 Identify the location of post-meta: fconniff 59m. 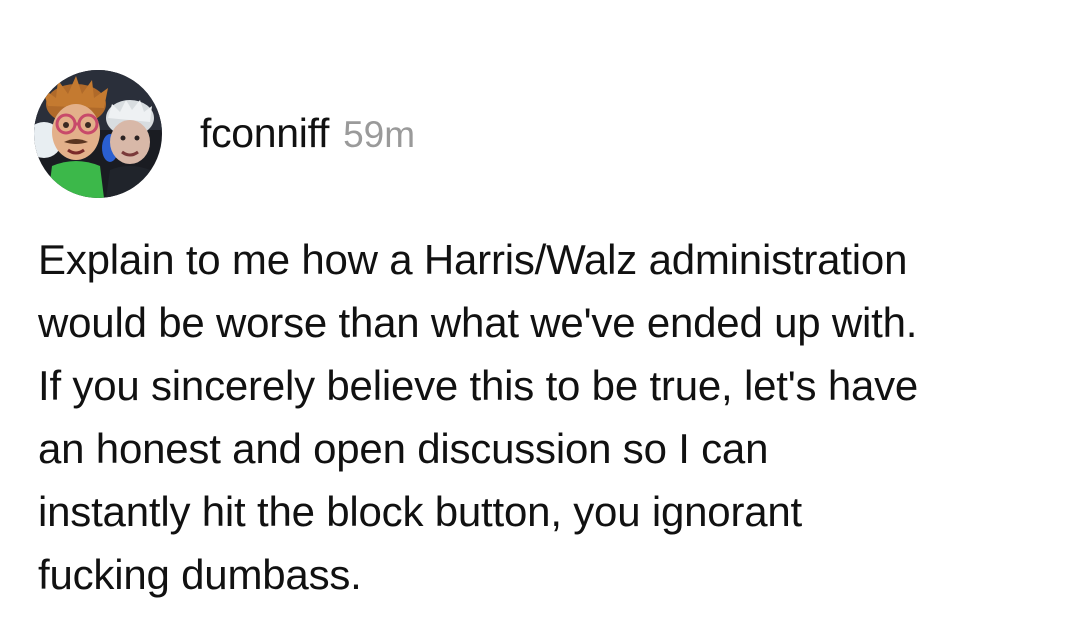
(307, 133).